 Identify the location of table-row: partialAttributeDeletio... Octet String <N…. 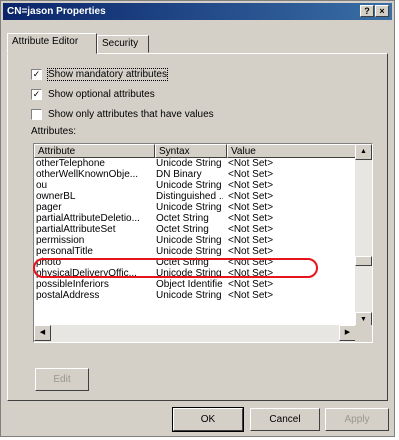
(195, 218).